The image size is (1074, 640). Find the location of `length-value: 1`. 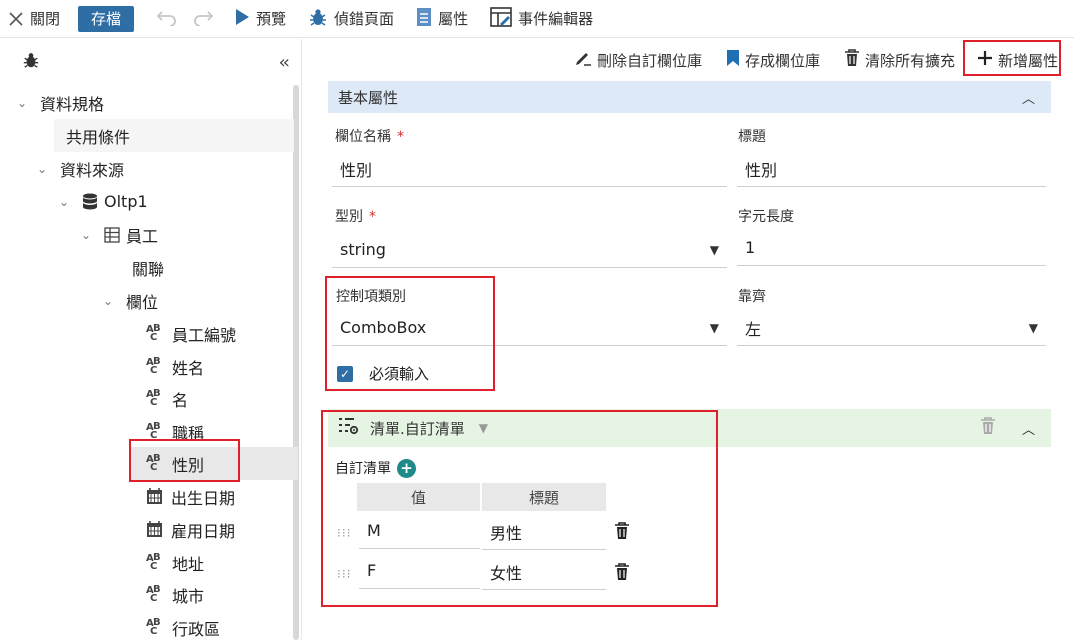

length-value: 1 is located at coordinates (750, 247).